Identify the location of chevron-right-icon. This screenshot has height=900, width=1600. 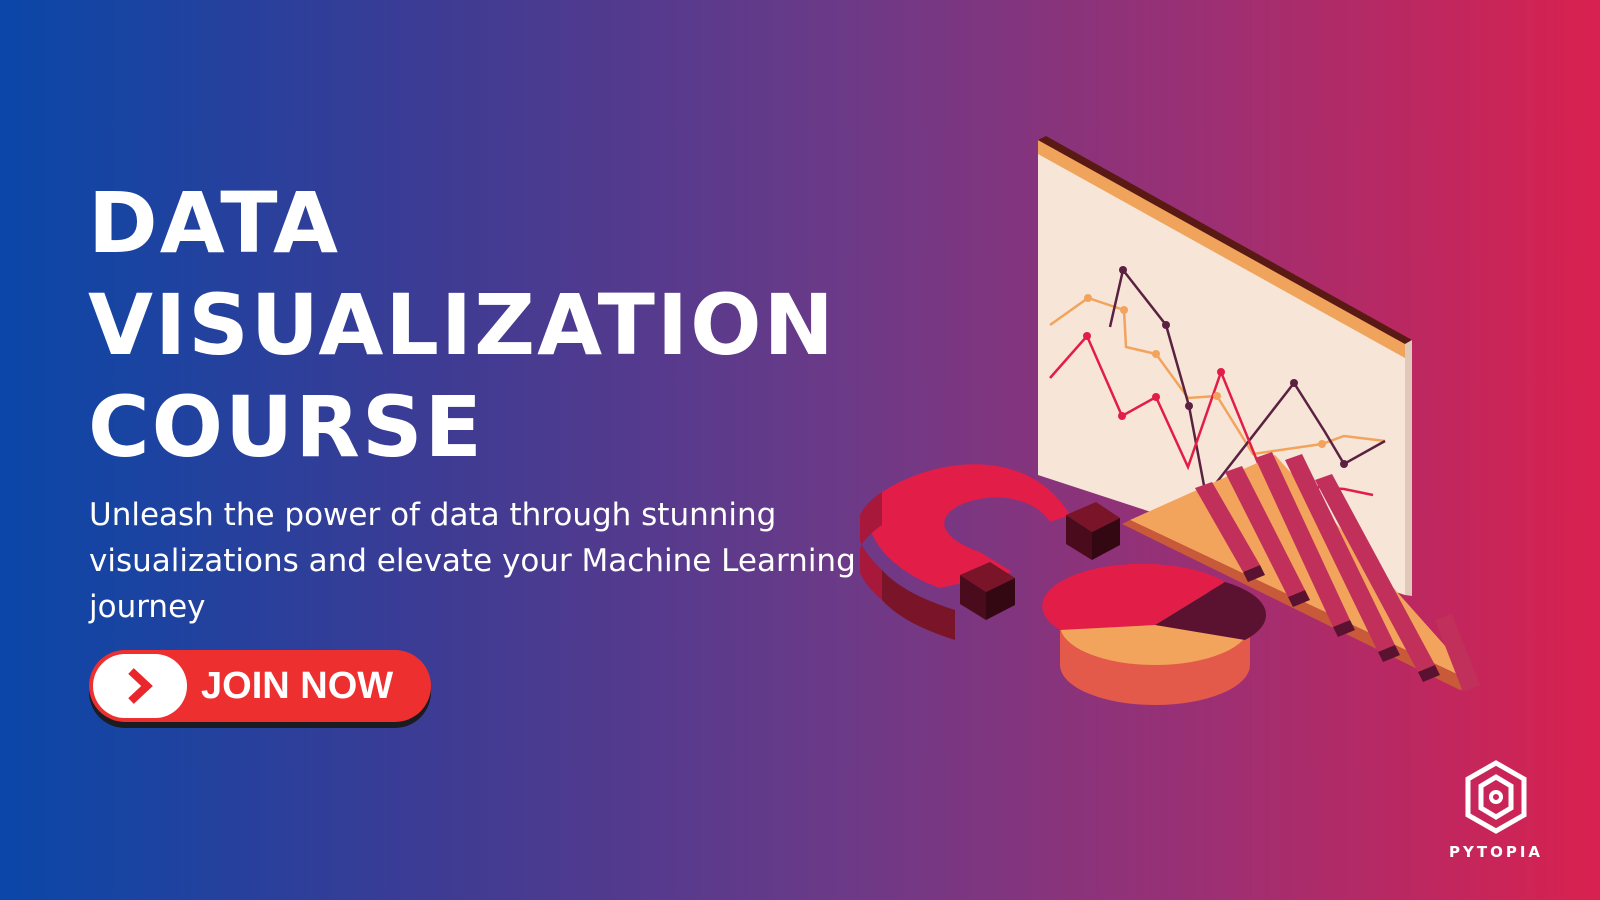
(140, 686).